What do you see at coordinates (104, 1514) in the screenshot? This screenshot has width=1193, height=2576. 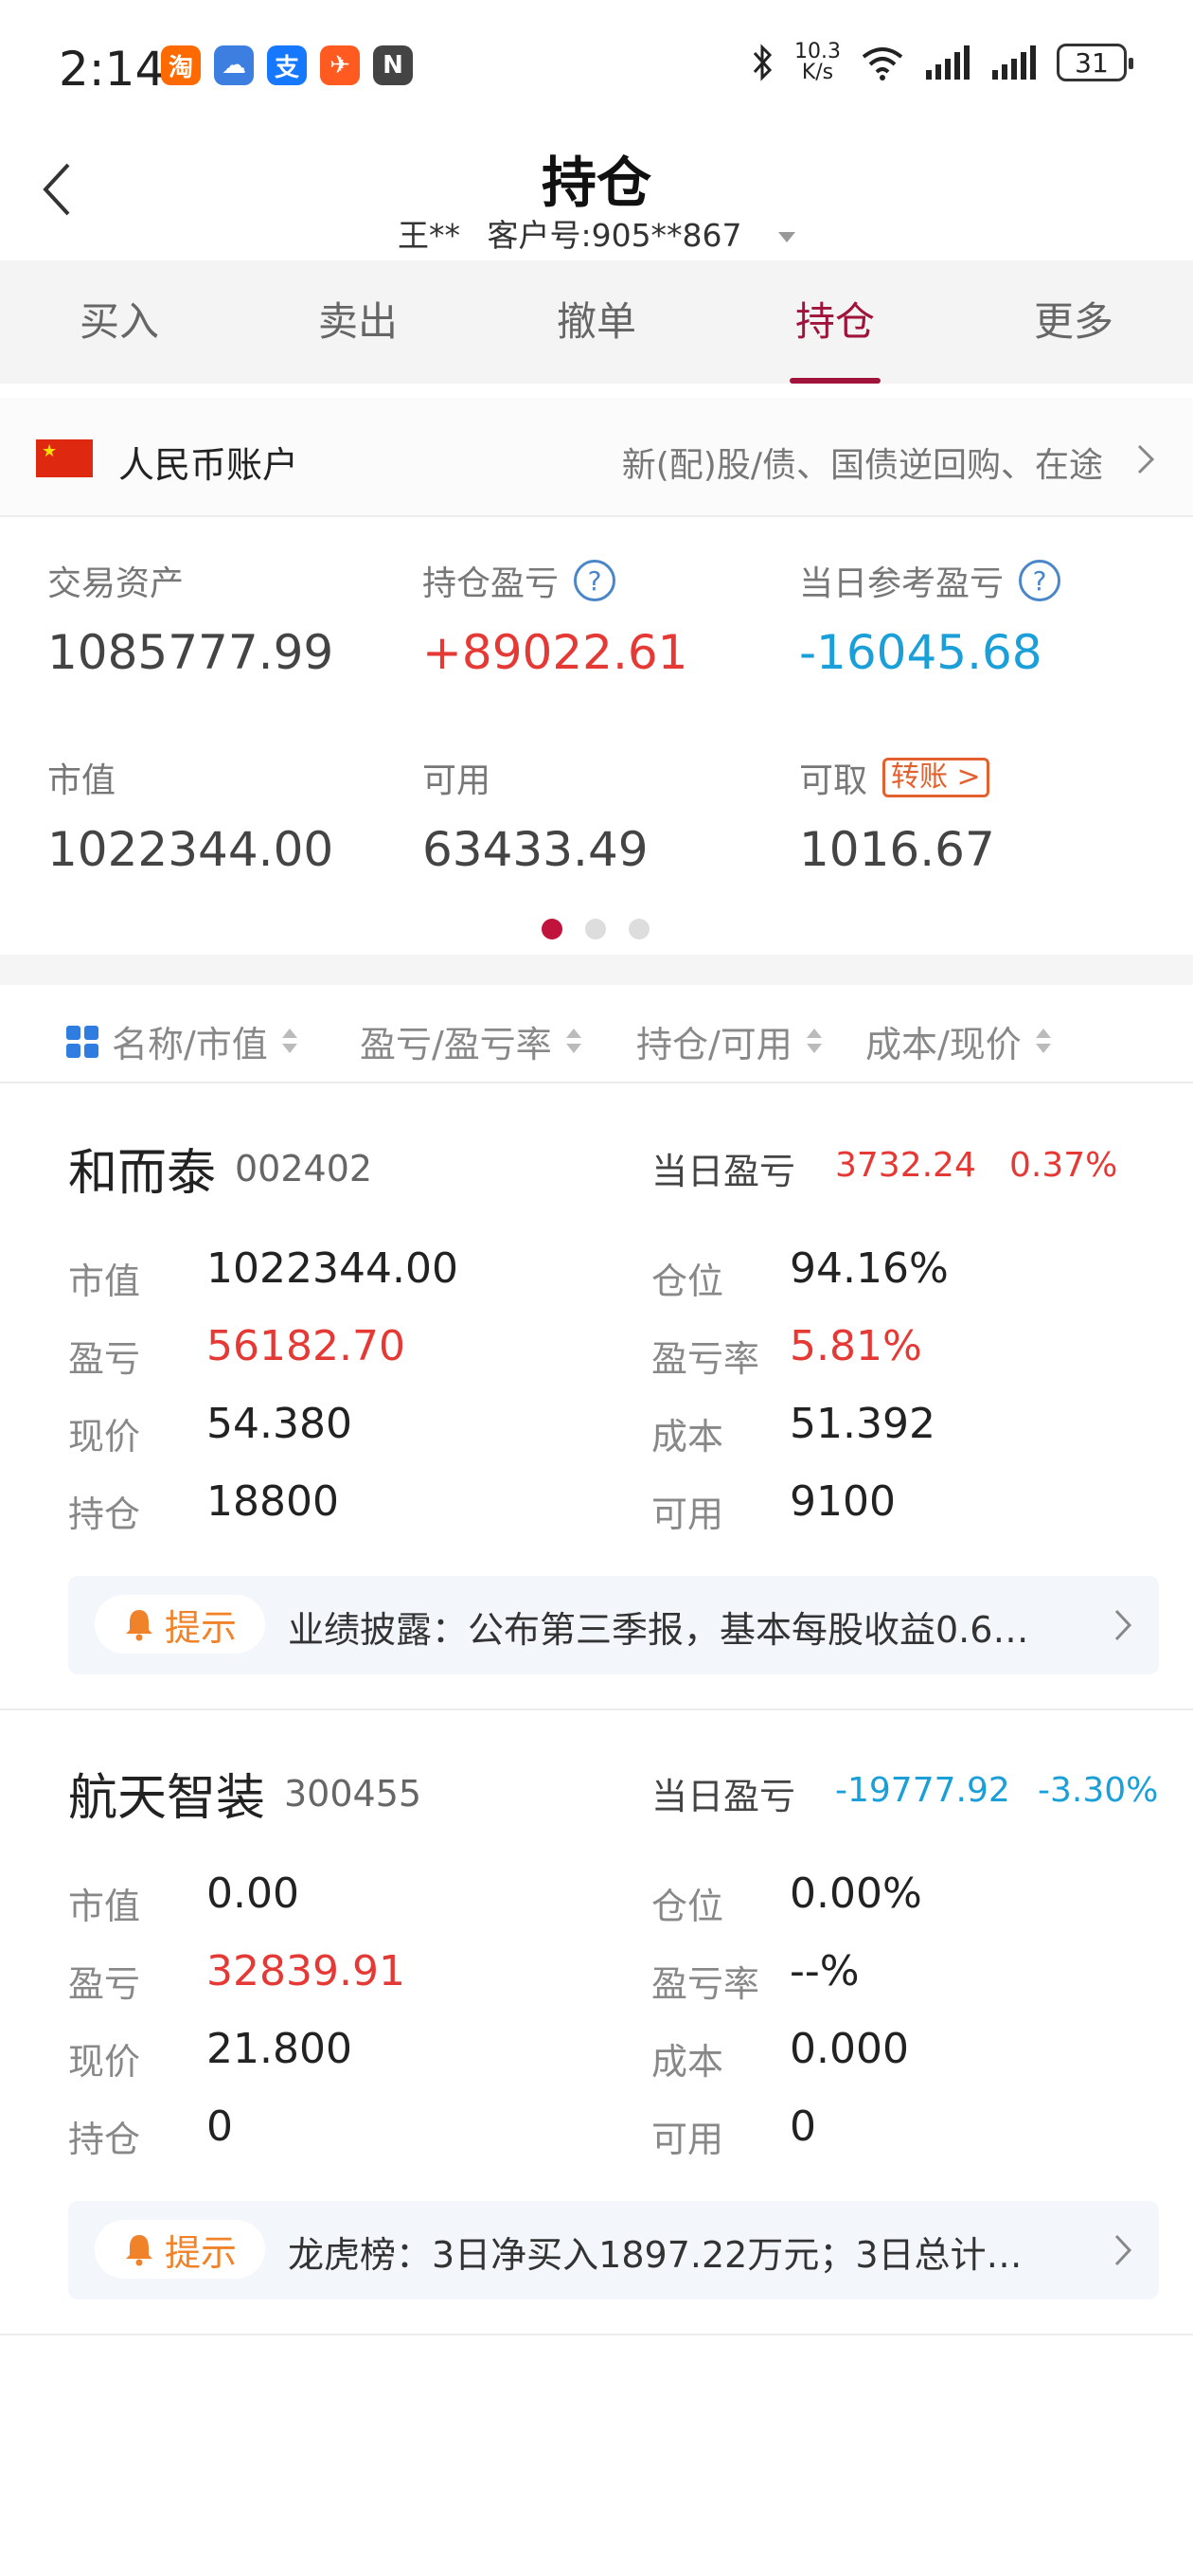 I see `holding-label: 持仓` at bounding box center [104, 1514].